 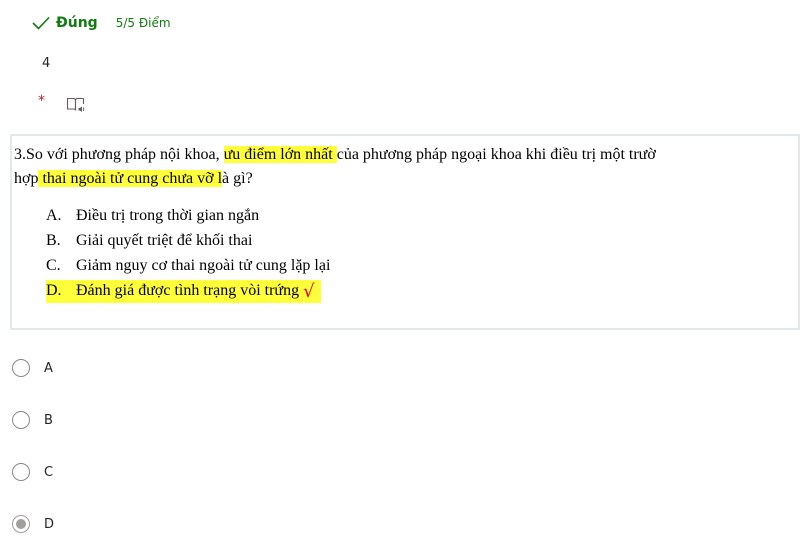 What do you see at coordinates (41, 23) in the screenshot?
I see `checkmark-icon` at bounding box center [41, 23].